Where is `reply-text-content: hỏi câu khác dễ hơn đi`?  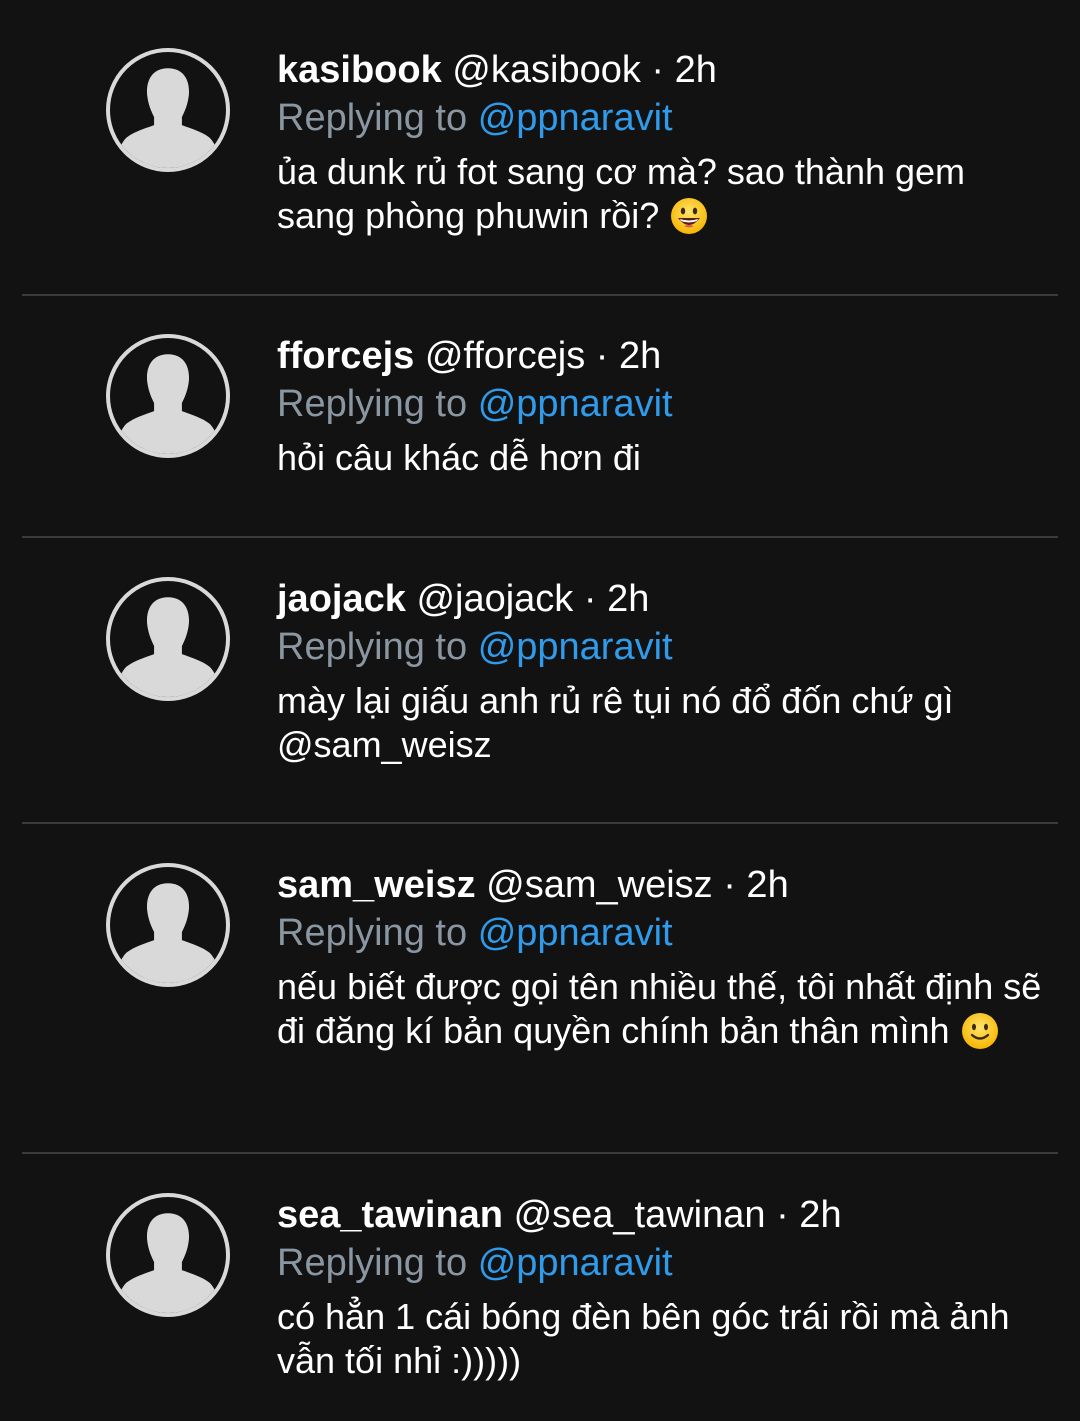
reply-text-content: hỏi câu khác dễ hơn đi is located at coordinates (459, 457).